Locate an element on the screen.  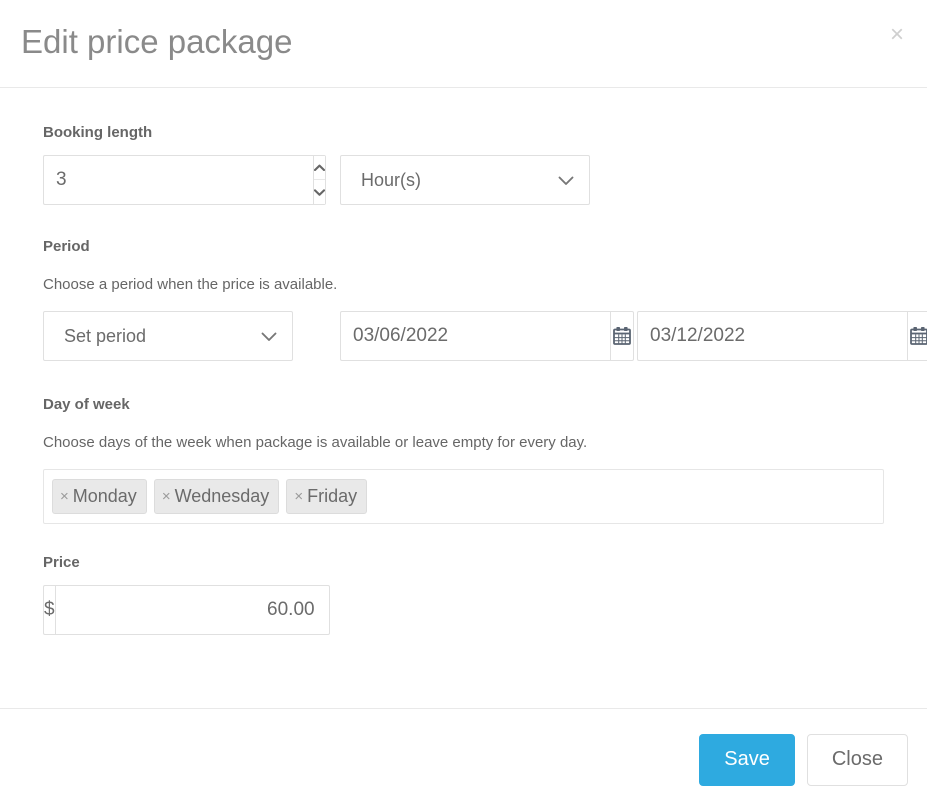
period-label: Period is located at coordinates (66, 246).